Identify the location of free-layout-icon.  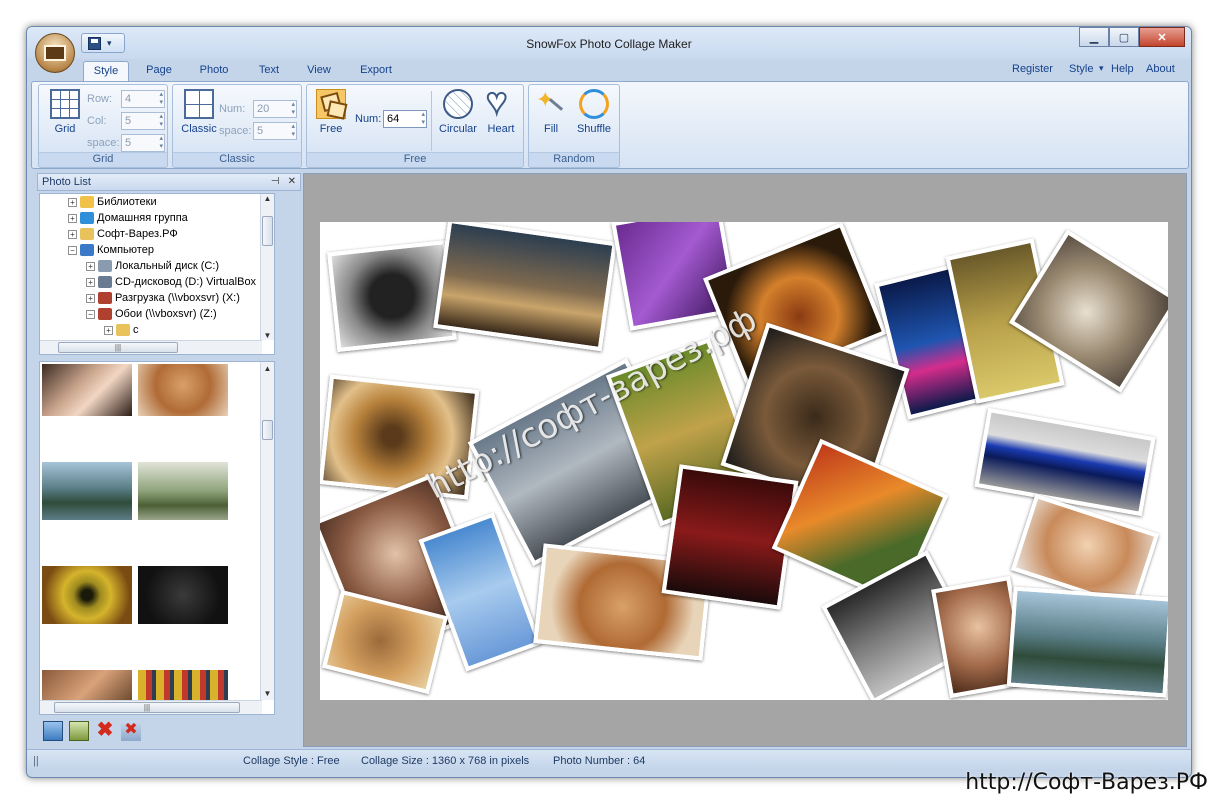
(331, 104).